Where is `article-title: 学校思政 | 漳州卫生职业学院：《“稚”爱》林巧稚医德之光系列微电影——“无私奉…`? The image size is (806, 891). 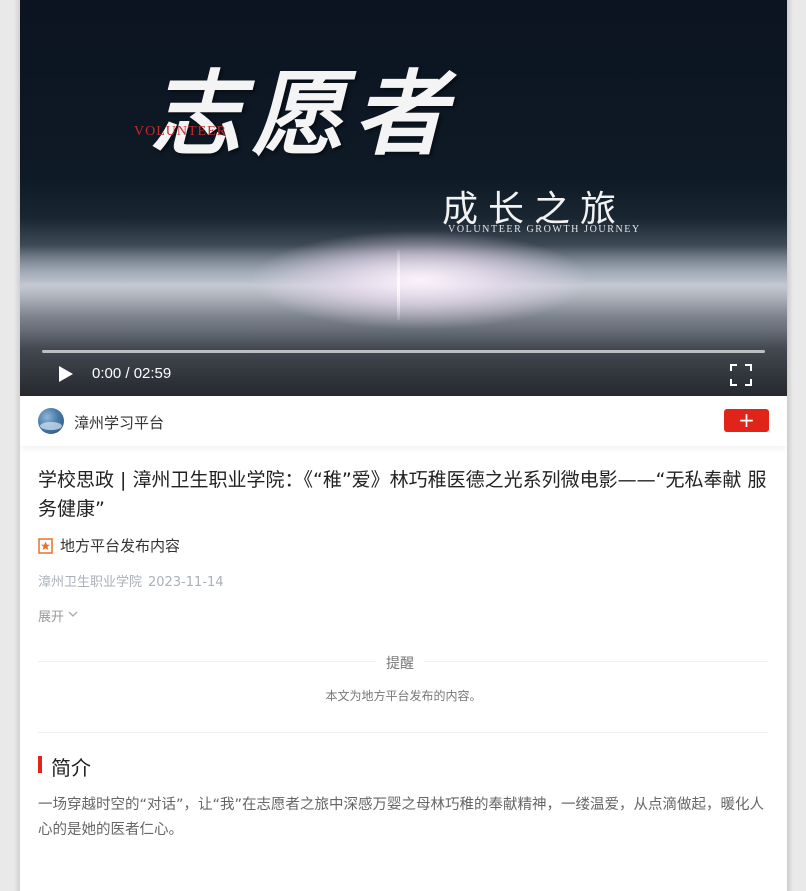 article-title: 学校思政 | 漳州卫生职业学院：《“稚”爱》林巧稚医德之光系列微电影——“无私奉… is located at coordinates (402, 494).